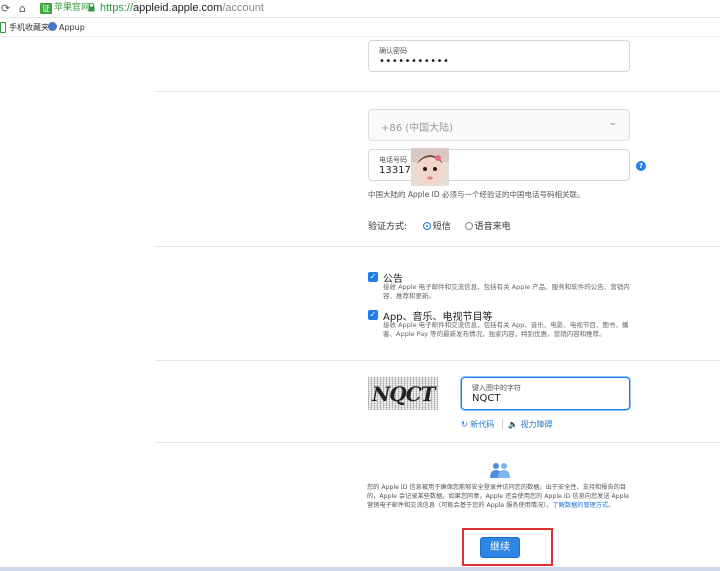 The width and height of the screenshot is (720, 571). What do you see at coordinates (530, 425) in the screenshot?
I see `vision-impaired-link: 🔉 视力障碍` at bounding box center [530, 425].